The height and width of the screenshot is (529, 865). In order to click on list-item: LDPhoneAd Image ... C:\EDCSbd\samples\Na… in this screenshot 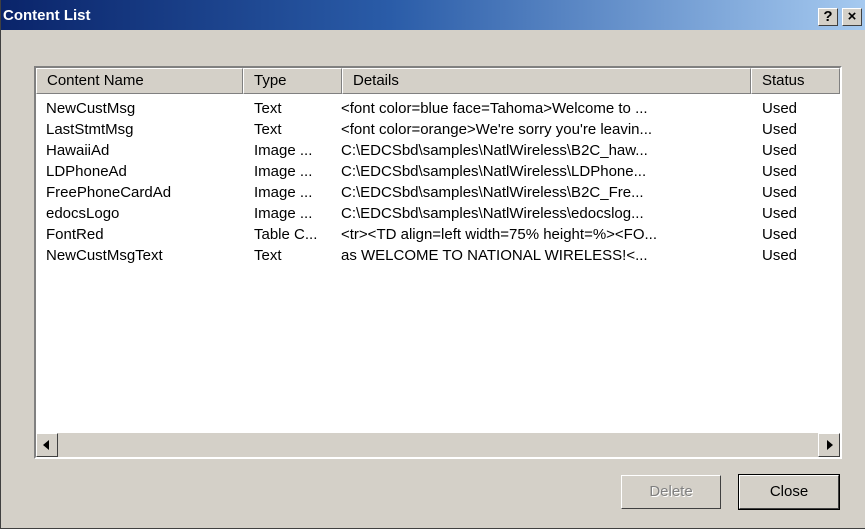, I will do `click(438, 171)`.